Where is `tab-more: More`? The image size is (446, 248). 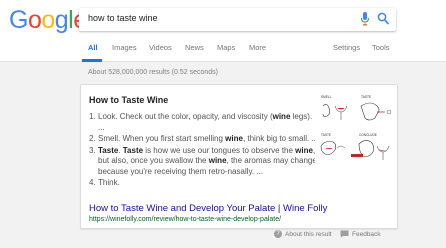 tab-more: More is located at coordinates (257, 47).